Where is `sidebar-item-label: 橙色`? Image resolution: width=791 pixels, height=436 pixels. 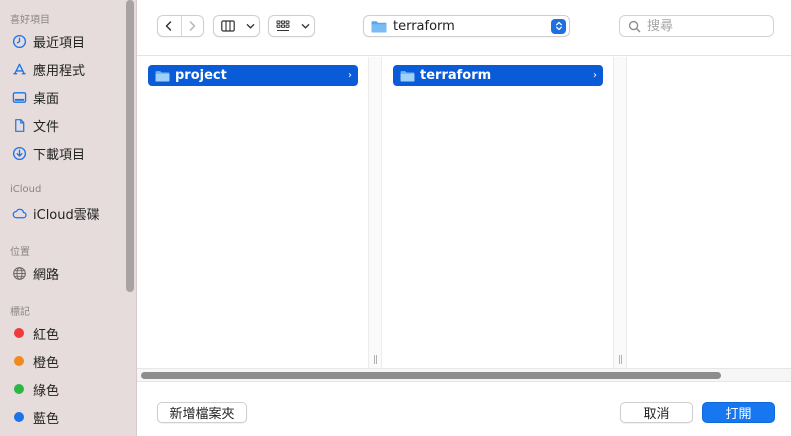 sidebar-item-label: 橙色 is located at coordinates (46, 363).